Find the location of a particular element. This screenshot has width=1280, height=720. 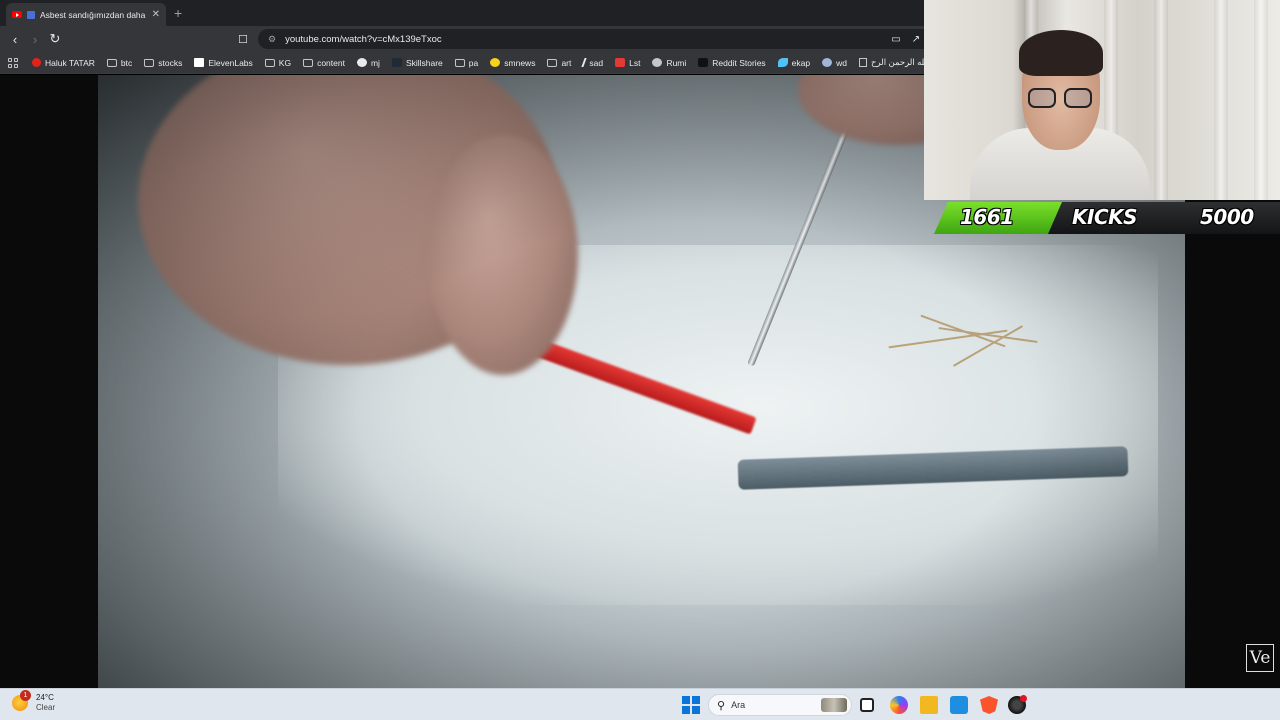

bird-icon is located at coordinates (782, 62).